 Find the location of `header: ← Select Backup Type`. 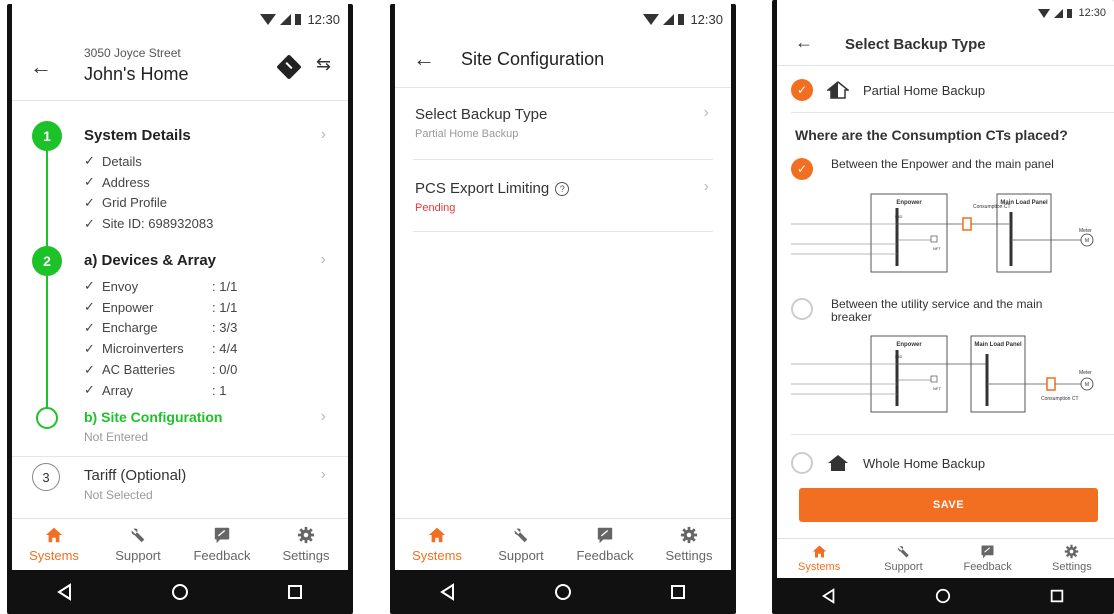

header: ← Select Backup Type is located at coordinates (945, 46).